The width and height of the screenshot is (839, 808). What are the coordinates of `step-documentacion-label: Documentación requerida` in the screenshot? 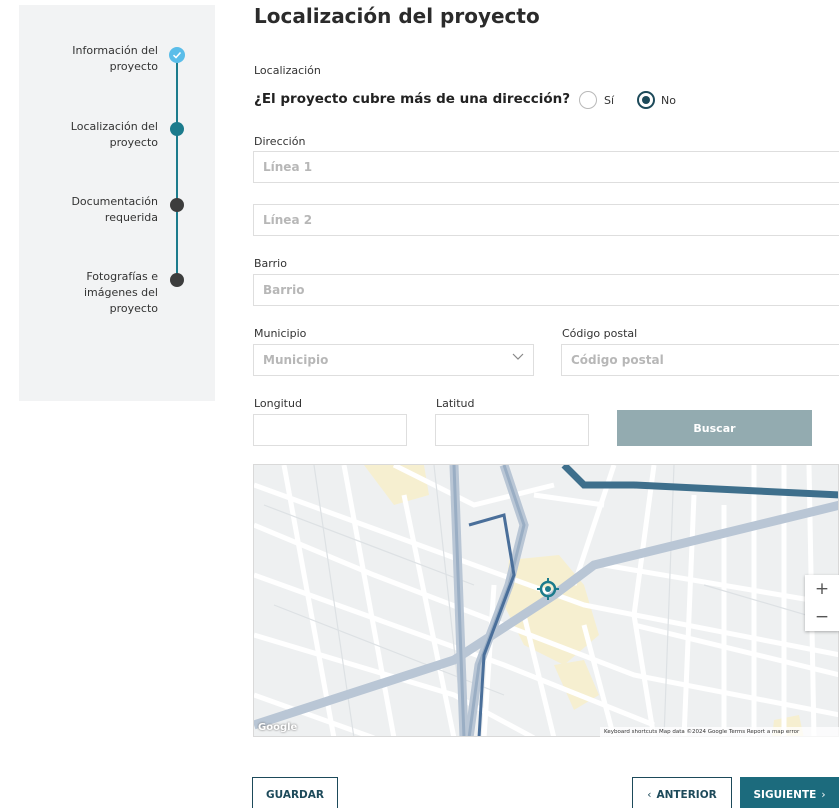 It's located at (98, 210).